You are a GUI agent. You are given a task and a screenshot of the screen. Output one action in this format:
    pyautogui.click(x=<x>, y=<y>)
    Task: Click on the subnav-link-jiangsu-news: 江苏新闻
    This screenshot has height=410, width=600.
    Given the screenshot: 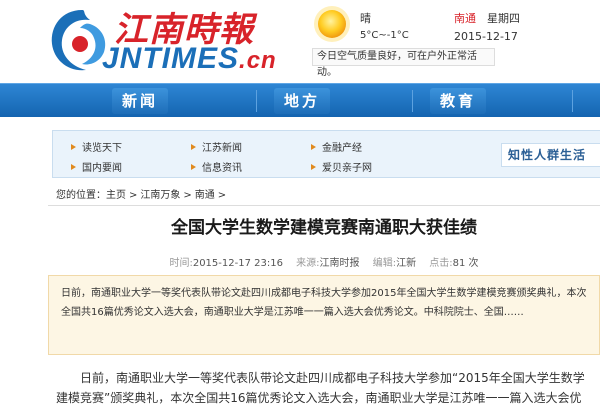 What is the action you would take?
    pyautogui.click(x=216, y=146)
    